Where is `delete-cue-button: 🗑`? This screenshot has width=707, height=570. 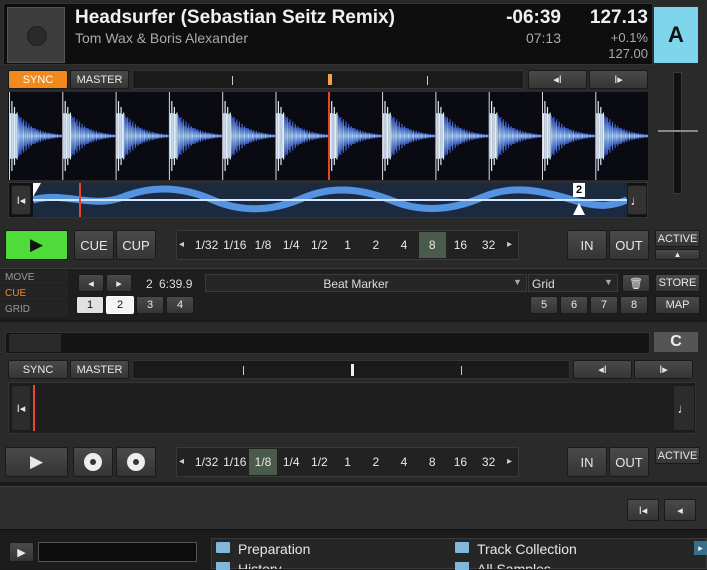 delete-cue-button: 🗑 is located at coordinates (636, 283).